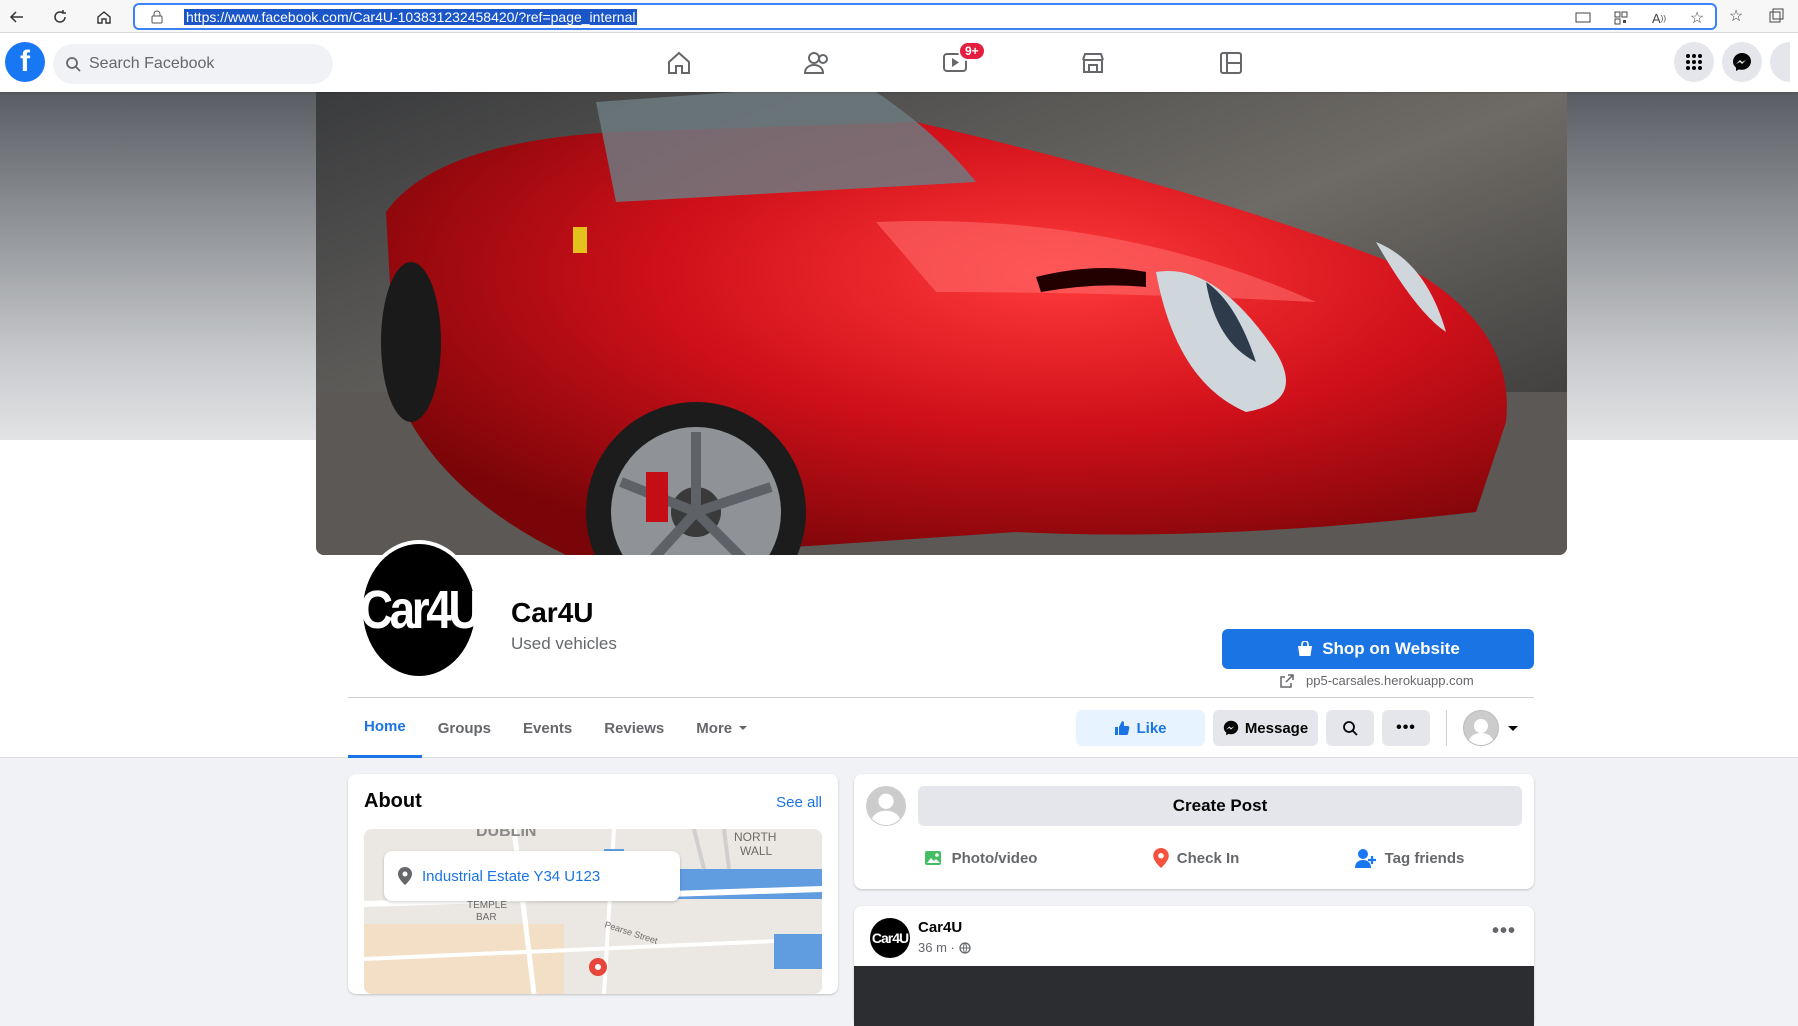 The image size is (1798, 1026). Describe the element at coordinates (393, 801) in the screenshot. I see `about-title: About` at that location.